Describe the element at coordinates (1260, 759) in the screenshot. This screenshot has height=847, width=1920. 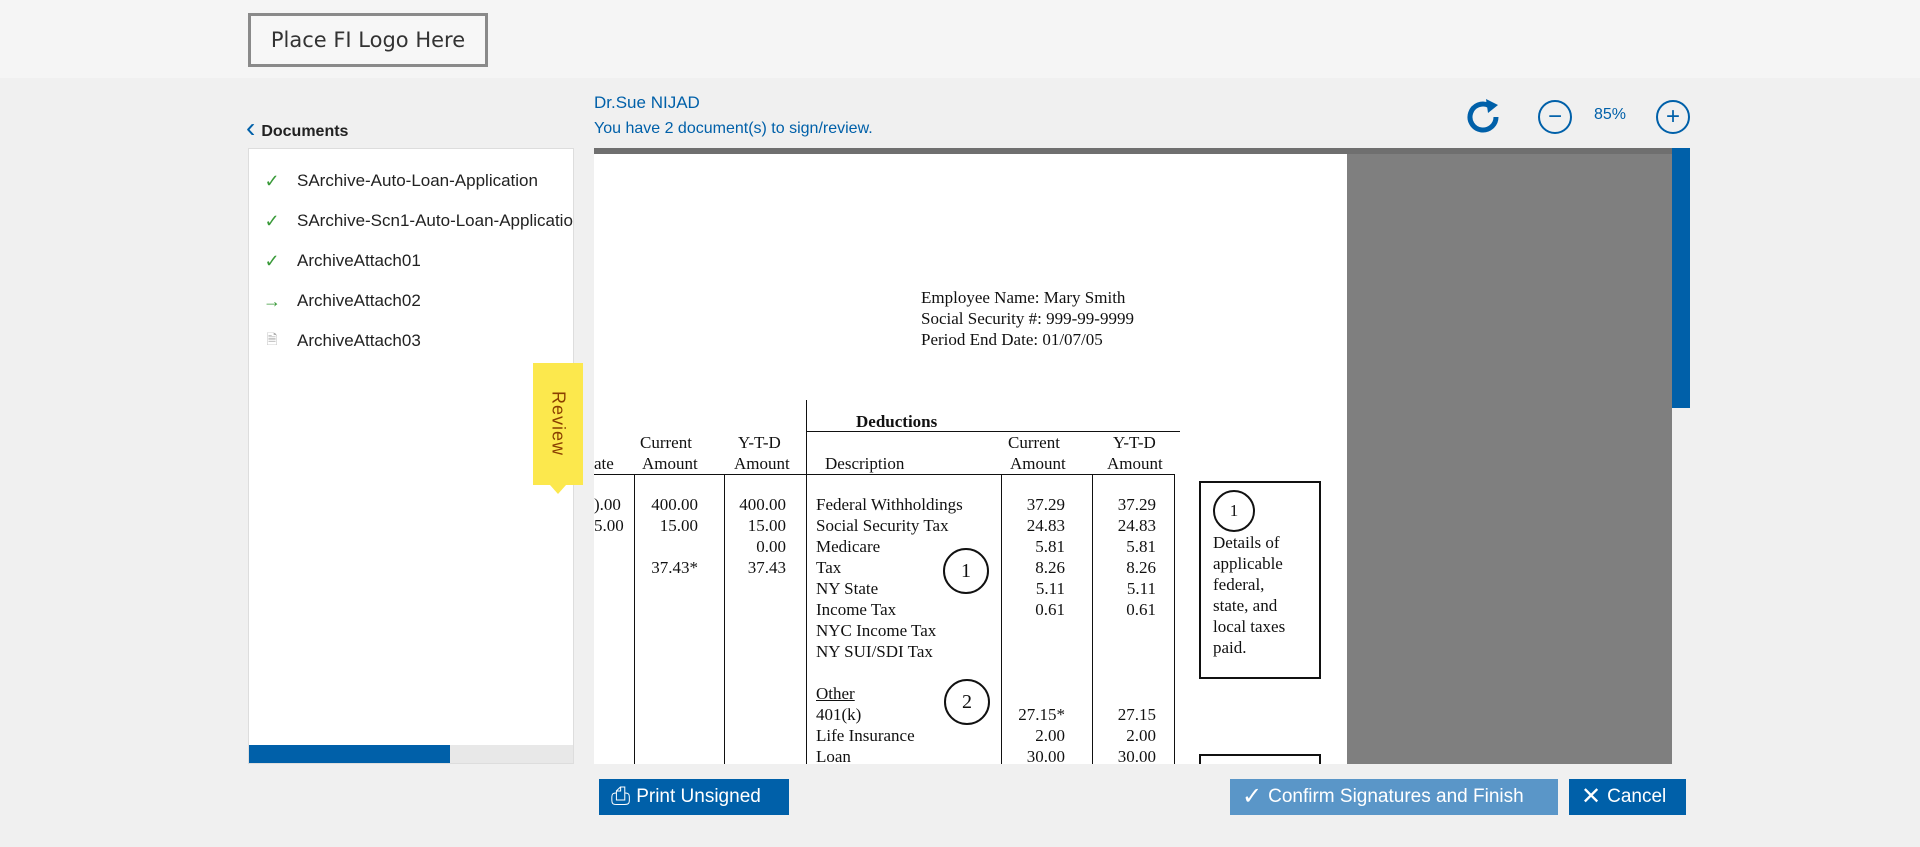
I see `callout-box` at that location.